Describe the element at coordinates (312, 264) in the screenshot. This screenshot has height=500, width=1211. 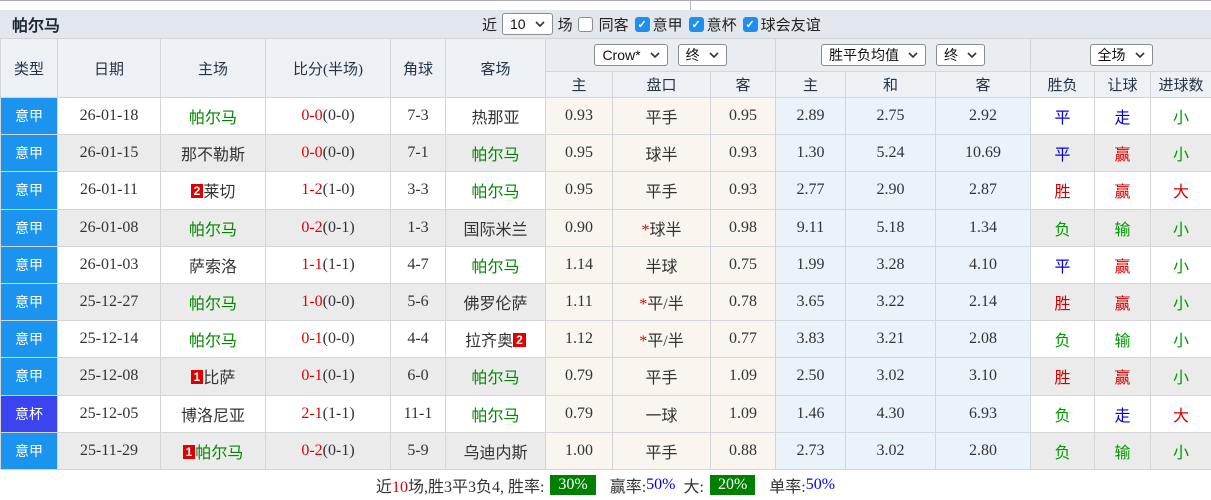
I see `fulltime-score: 1-1` at that location.